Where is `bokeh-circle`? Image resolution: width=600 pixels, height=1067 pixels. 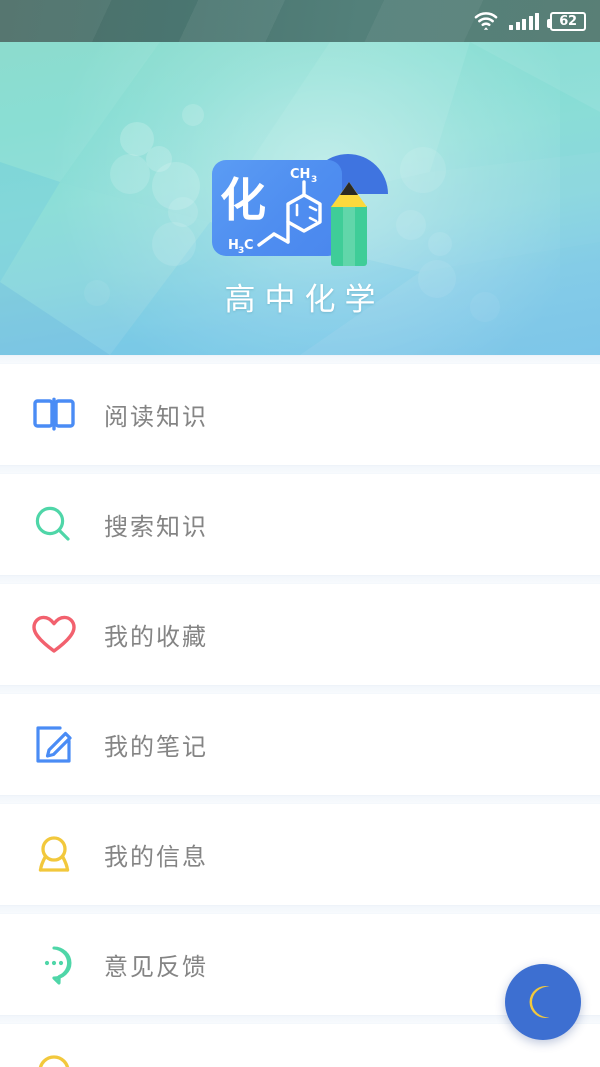
bokeh-circle is located at coordinates (193, 115).